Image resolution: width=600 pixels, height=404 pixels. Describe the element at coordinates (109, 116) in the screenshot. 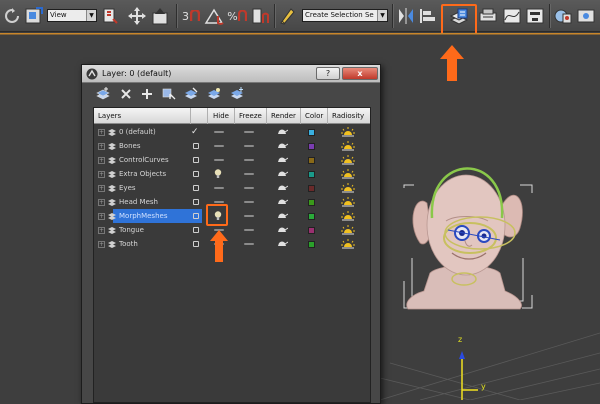

I see `column-header-layers: Layers` at that location.